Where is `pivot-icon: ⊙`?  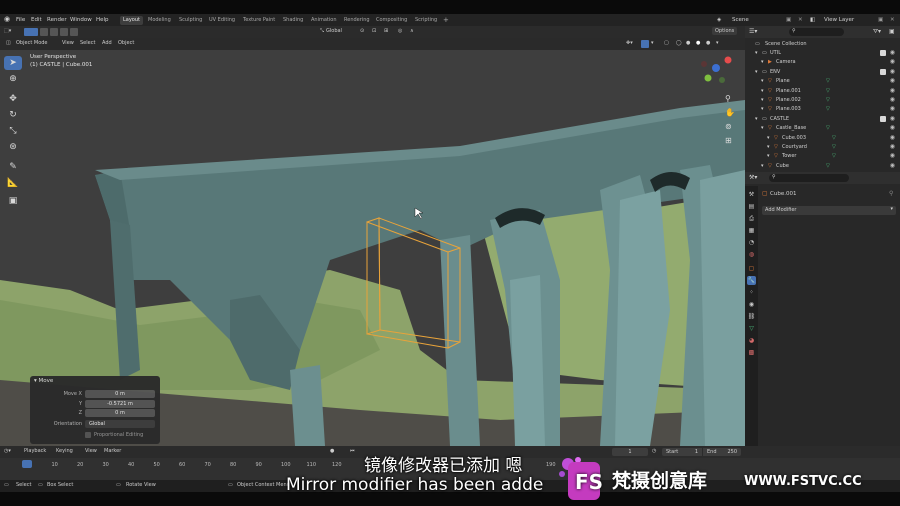 pivot-icon: ⊙ is located at coordinates (362, 31).